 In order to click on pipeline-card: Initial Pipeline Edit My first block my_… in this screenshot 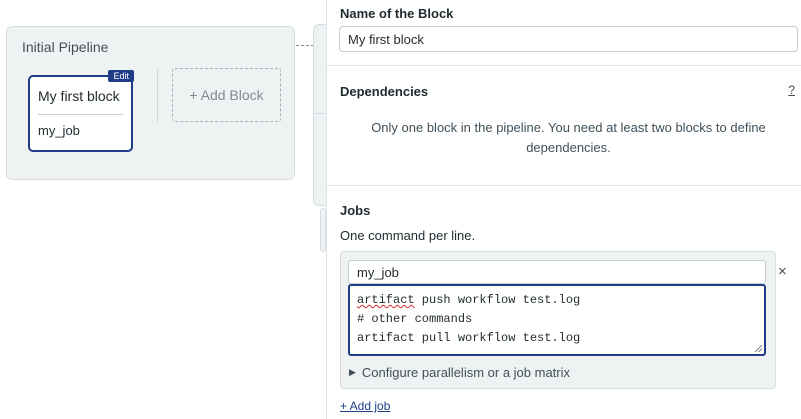, I will do `click(150, 103)`.